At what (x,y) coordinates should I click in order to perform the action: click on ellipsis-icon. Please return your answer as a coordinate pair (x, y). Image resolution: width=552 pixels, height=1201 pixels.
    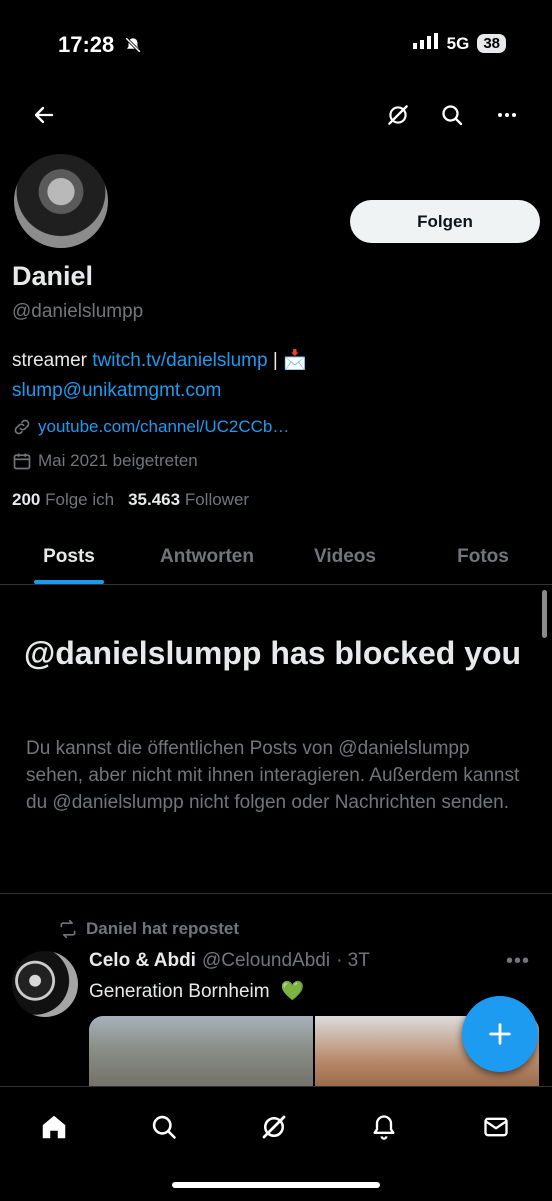
    Looking at the image, I should click on (507, 115).